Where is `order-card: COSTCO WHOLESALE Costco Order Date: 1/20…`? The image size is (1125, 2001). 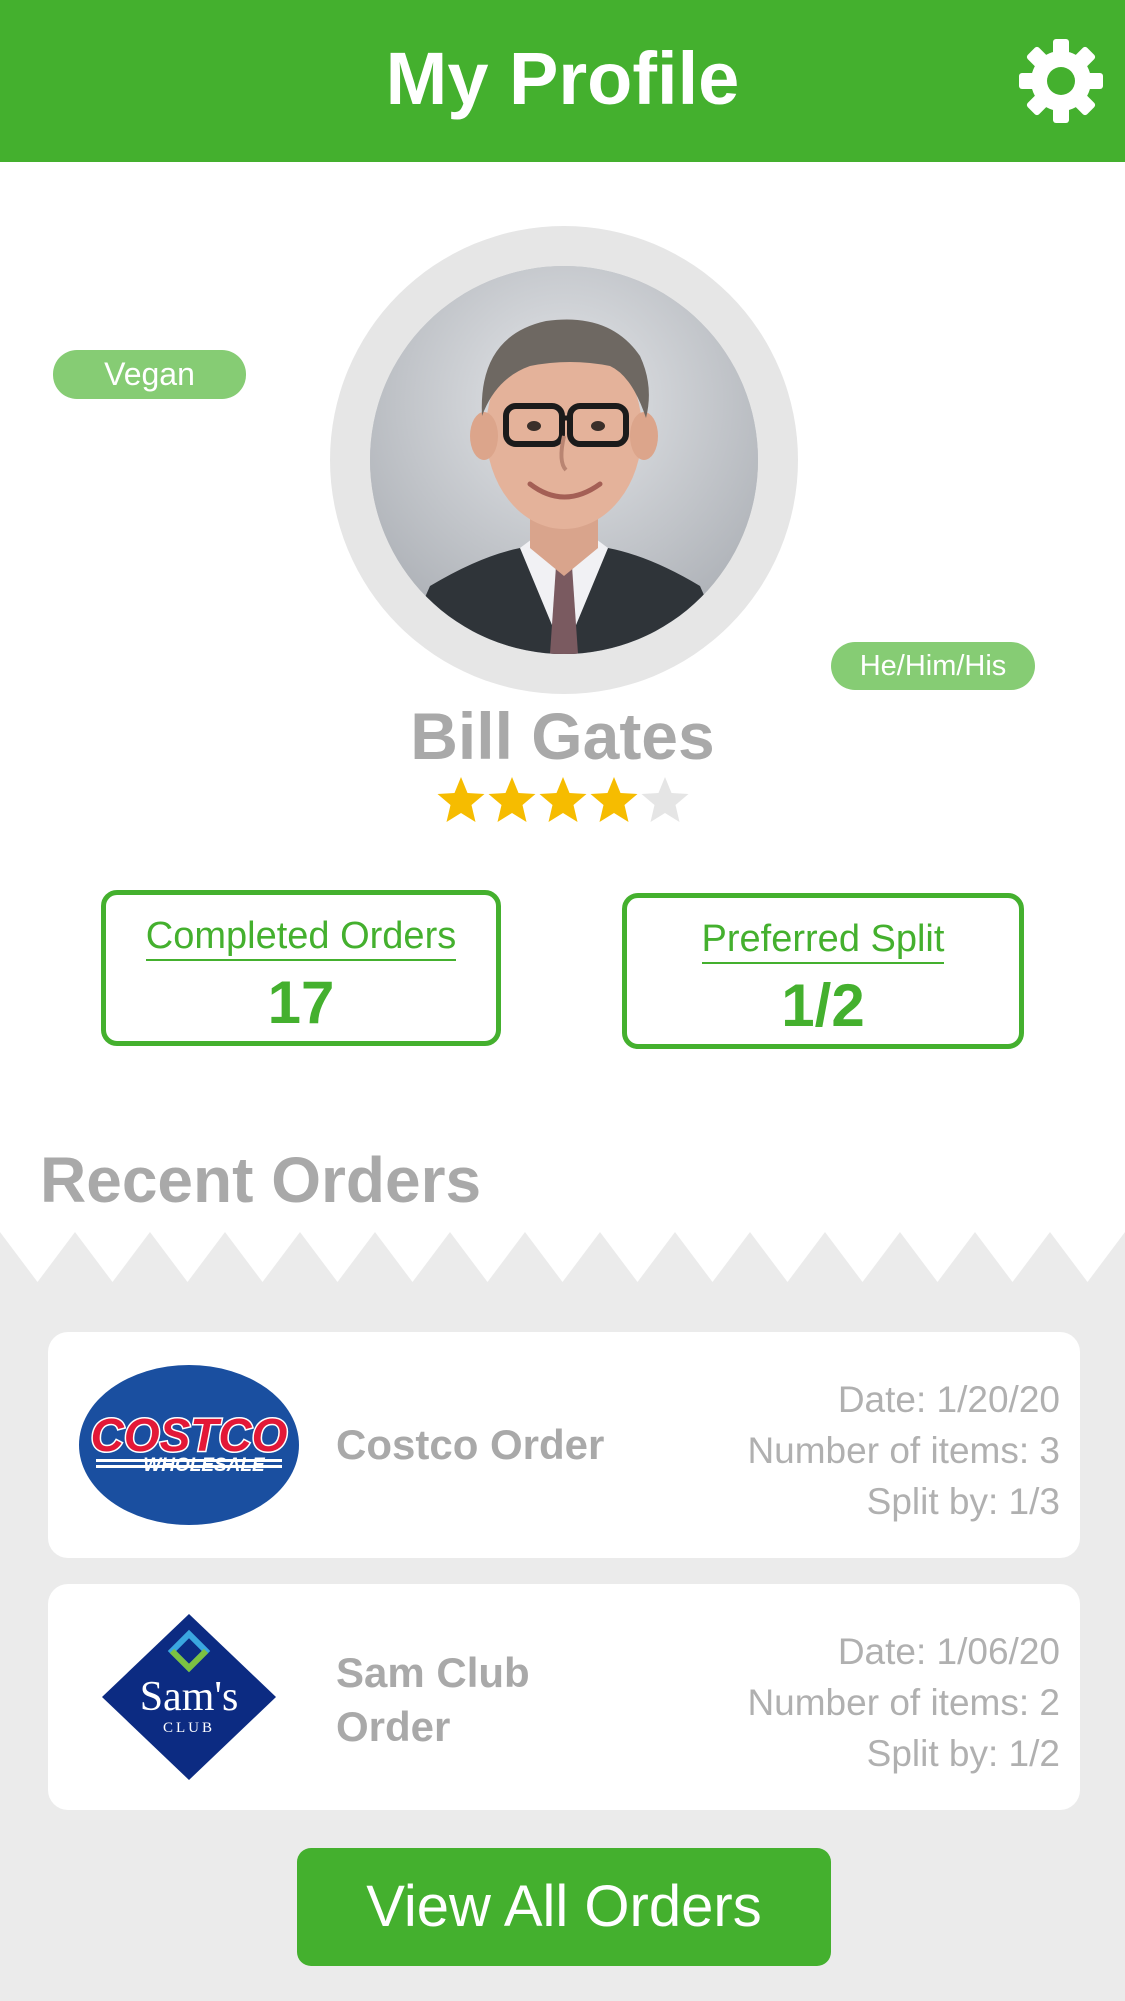
order-card: COSTCO WHOLESALE Costco Order Date: 1/20… is located at coordinates (564, 1445).